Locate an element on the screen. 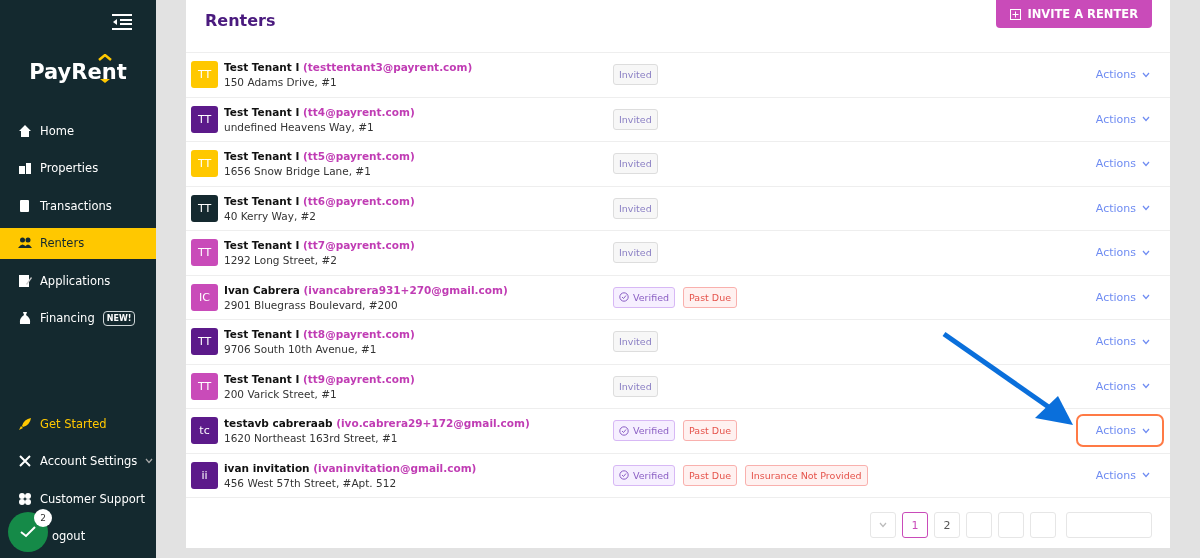 The width and height of the screenshot is (1200, 558). renter-name: testavb cabreraab (ivo.cabrera29+172@gmail.com) is located at coordinates (377, 423).